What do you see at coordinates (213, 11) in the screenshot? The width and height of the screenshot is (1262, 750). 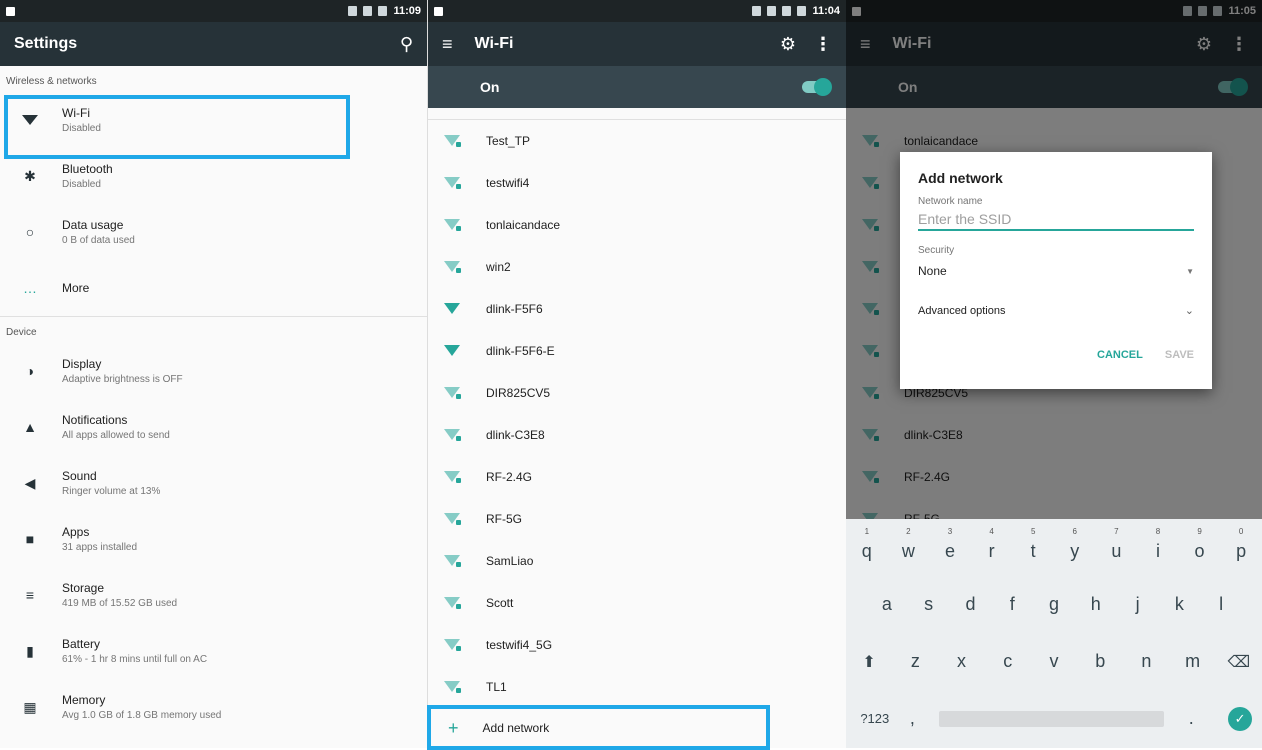 I see `status-bar: 11:09` at bounding box center [213, 11].